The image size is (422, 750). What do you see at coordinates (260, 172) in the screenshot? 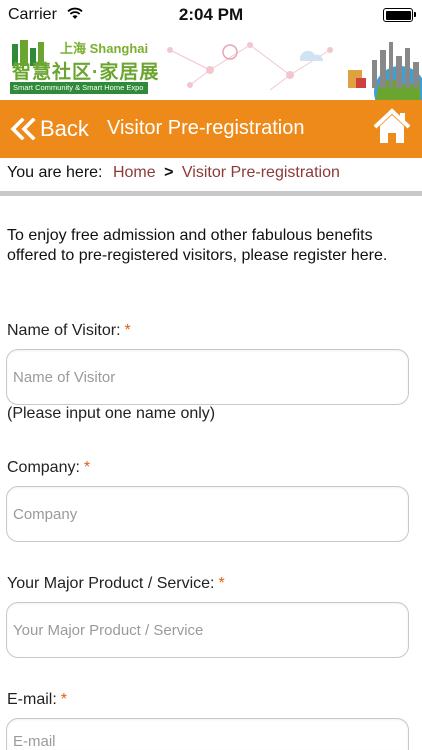
I see `breadcrumb-current: Visitor Pre-registration` at bounding box center [260, 172].